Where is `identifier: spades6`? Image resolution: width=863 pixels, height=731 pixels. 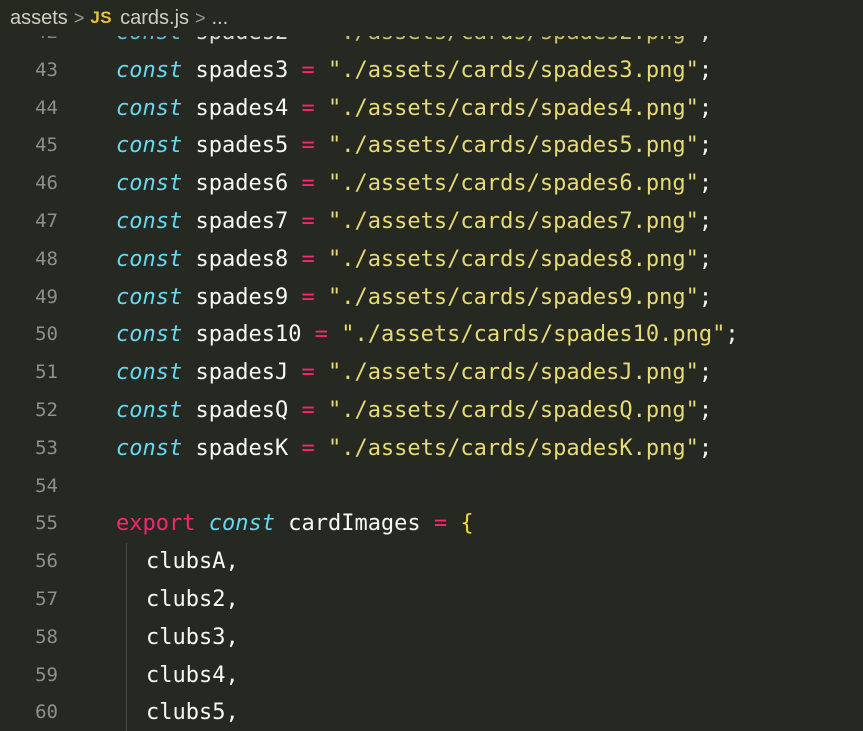
identifier: spades6 is located at coordinates (242, 184).